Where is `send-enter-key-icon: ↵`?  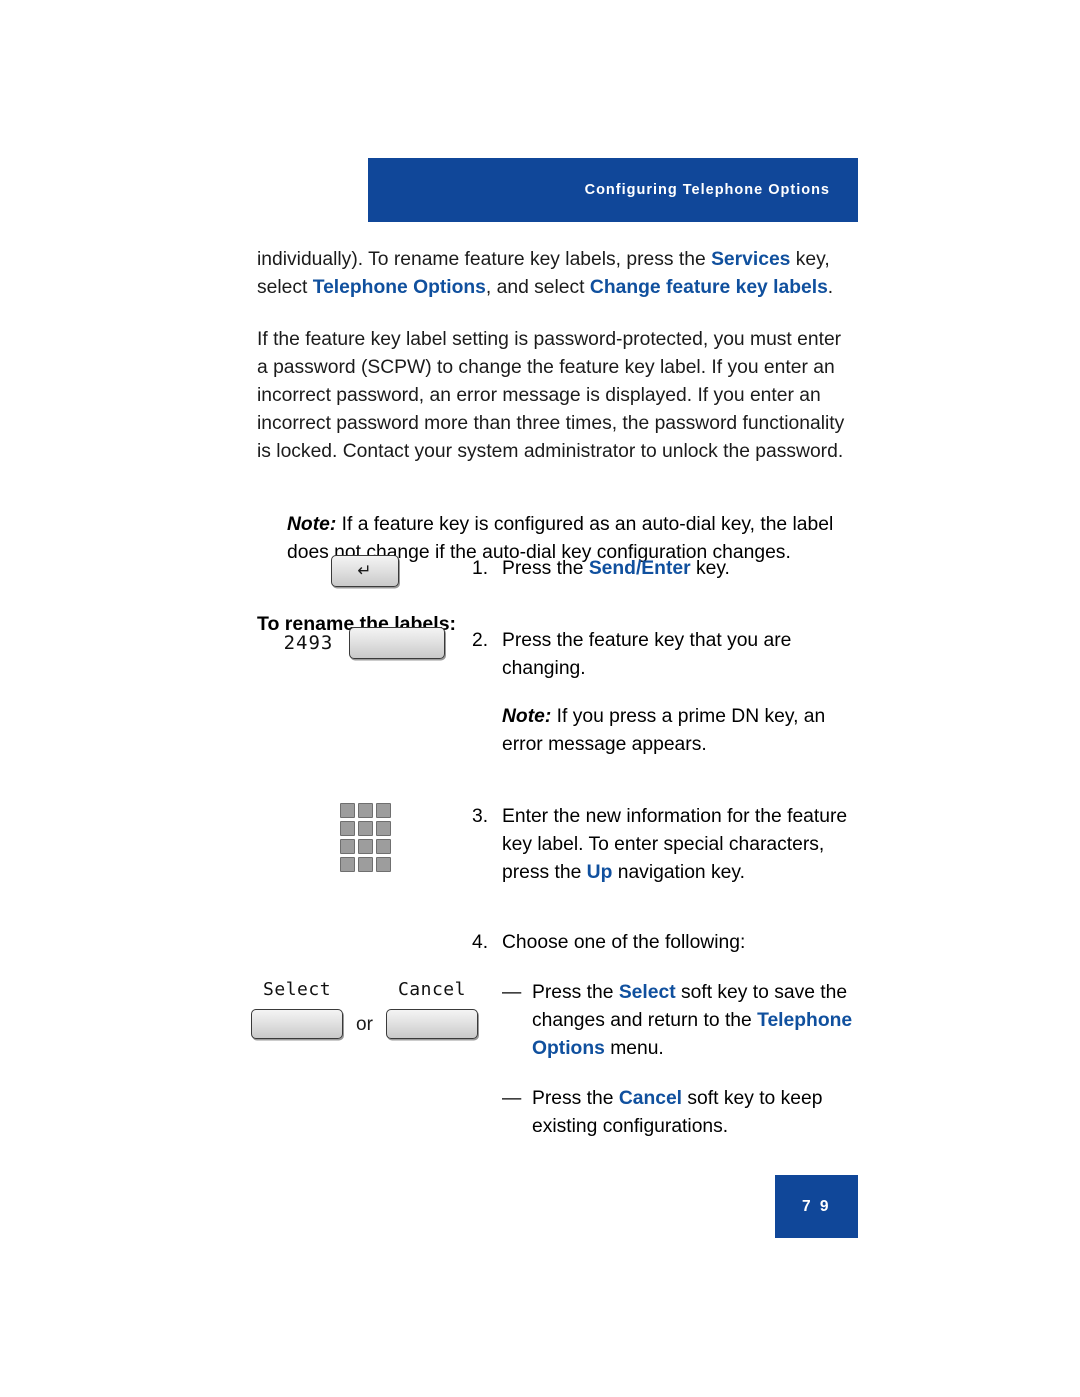
send-enter-key-icon: ↵ is located at coordinates (364, 571).